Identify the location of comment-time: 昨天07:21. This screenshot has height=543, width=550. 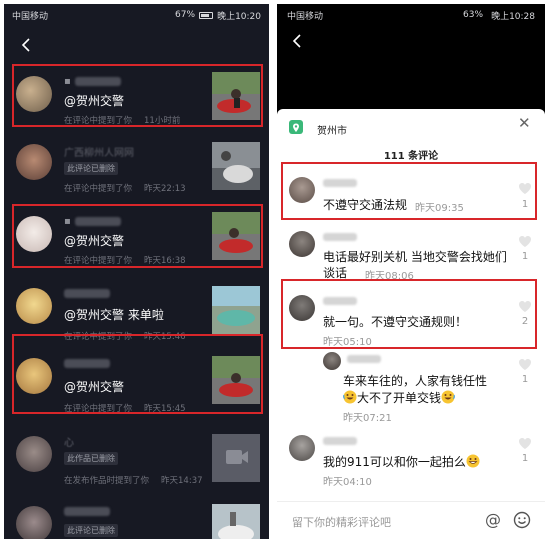
(367, 418).